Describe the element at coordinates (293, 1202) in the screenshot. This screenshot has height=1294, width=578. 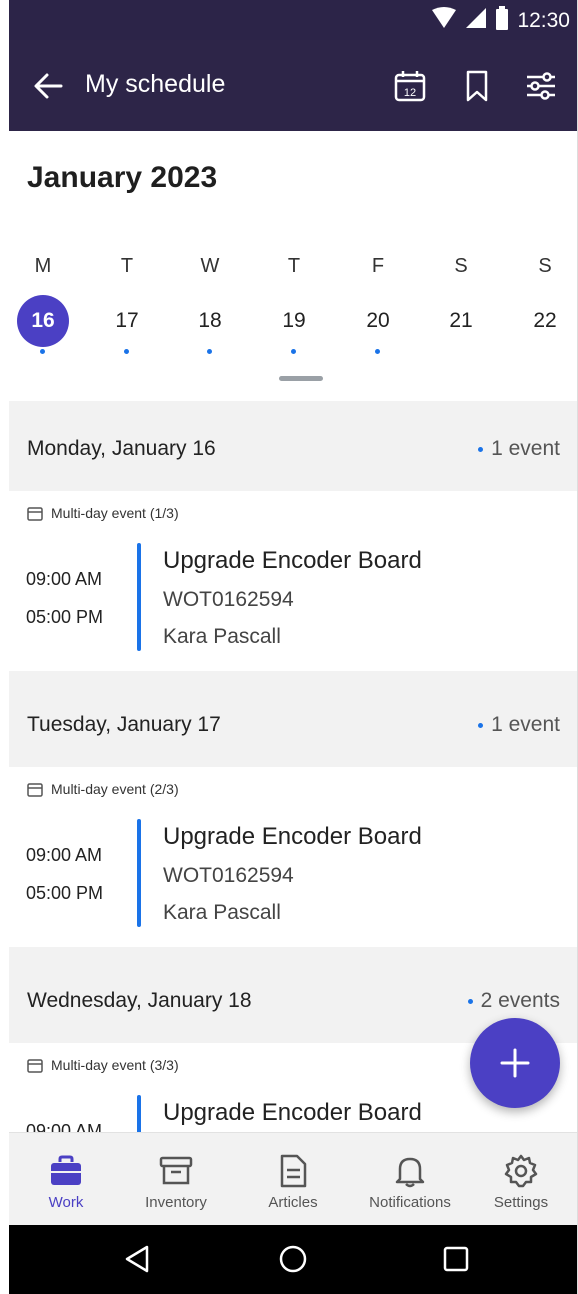
I see `nav-label: Articles` at that location.